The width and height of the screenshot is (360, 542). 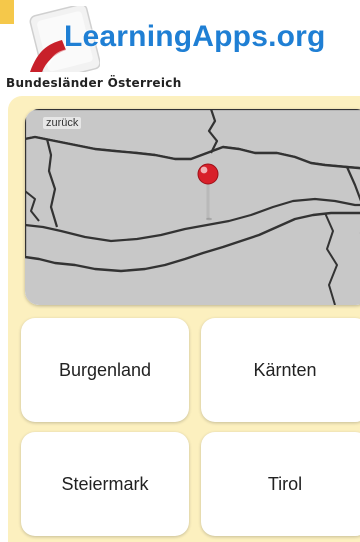 I want to click on answer-tile-steiermark: Steiermark, so click(x=105, y=484).